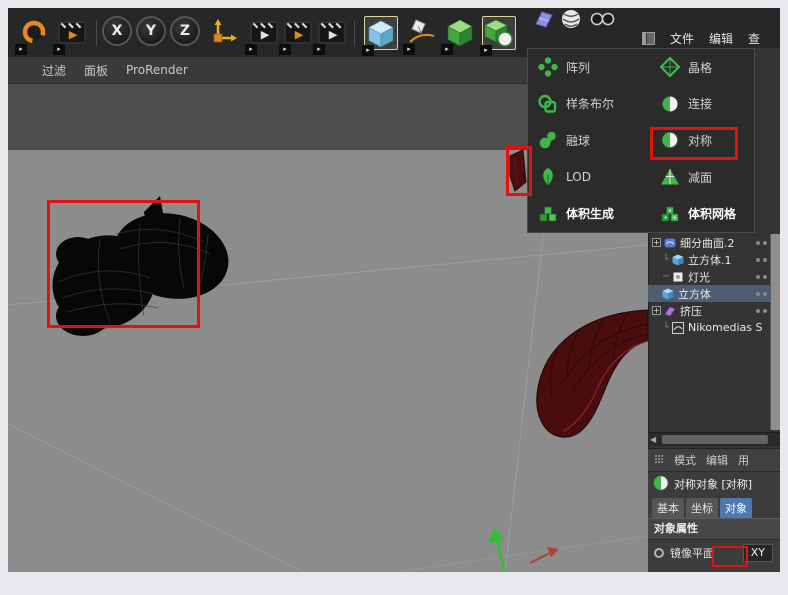 This screenshot has width=788, height=595. I want to click on menu-item-polygon-reduction: 减面, so click(701, 177).